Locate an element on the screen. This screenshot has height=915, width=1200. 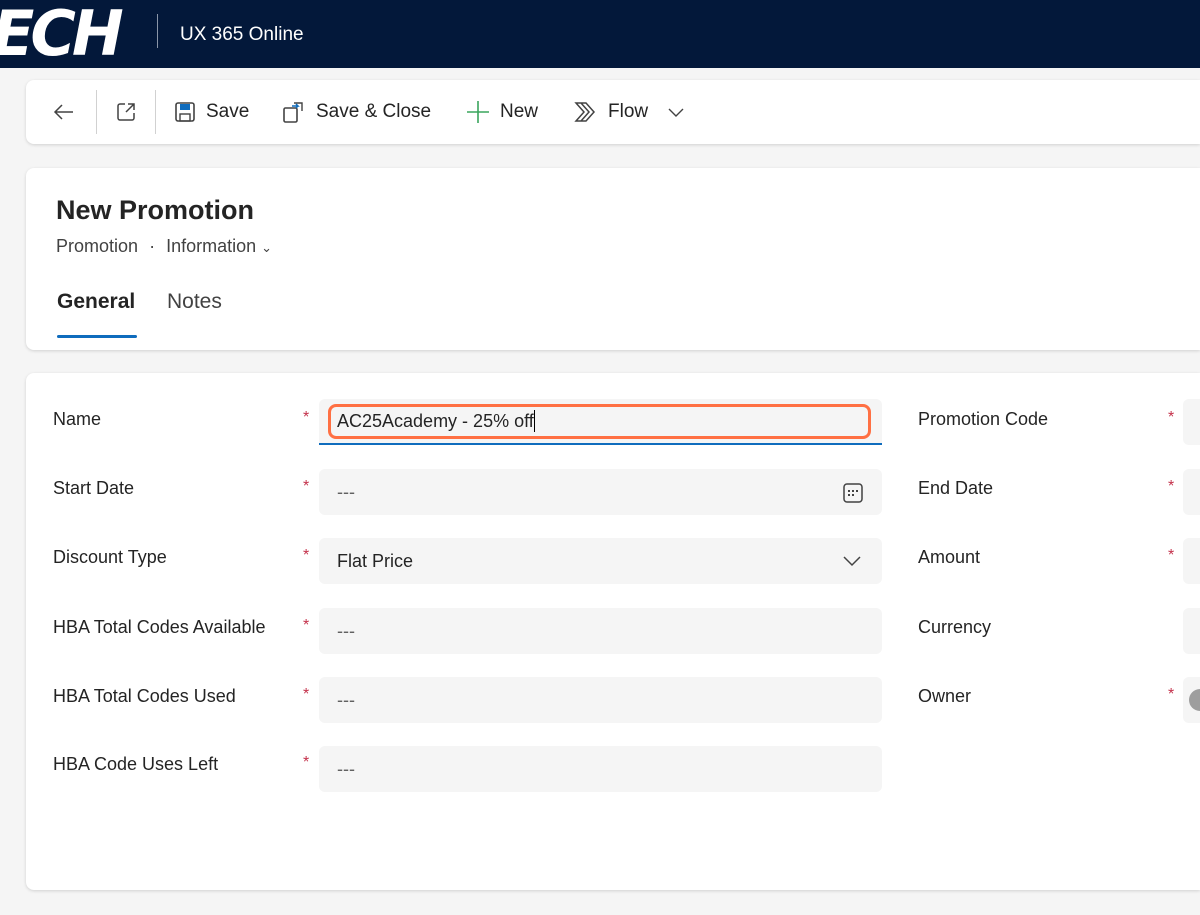
form-name: Information is located at coordinates (211, 246).